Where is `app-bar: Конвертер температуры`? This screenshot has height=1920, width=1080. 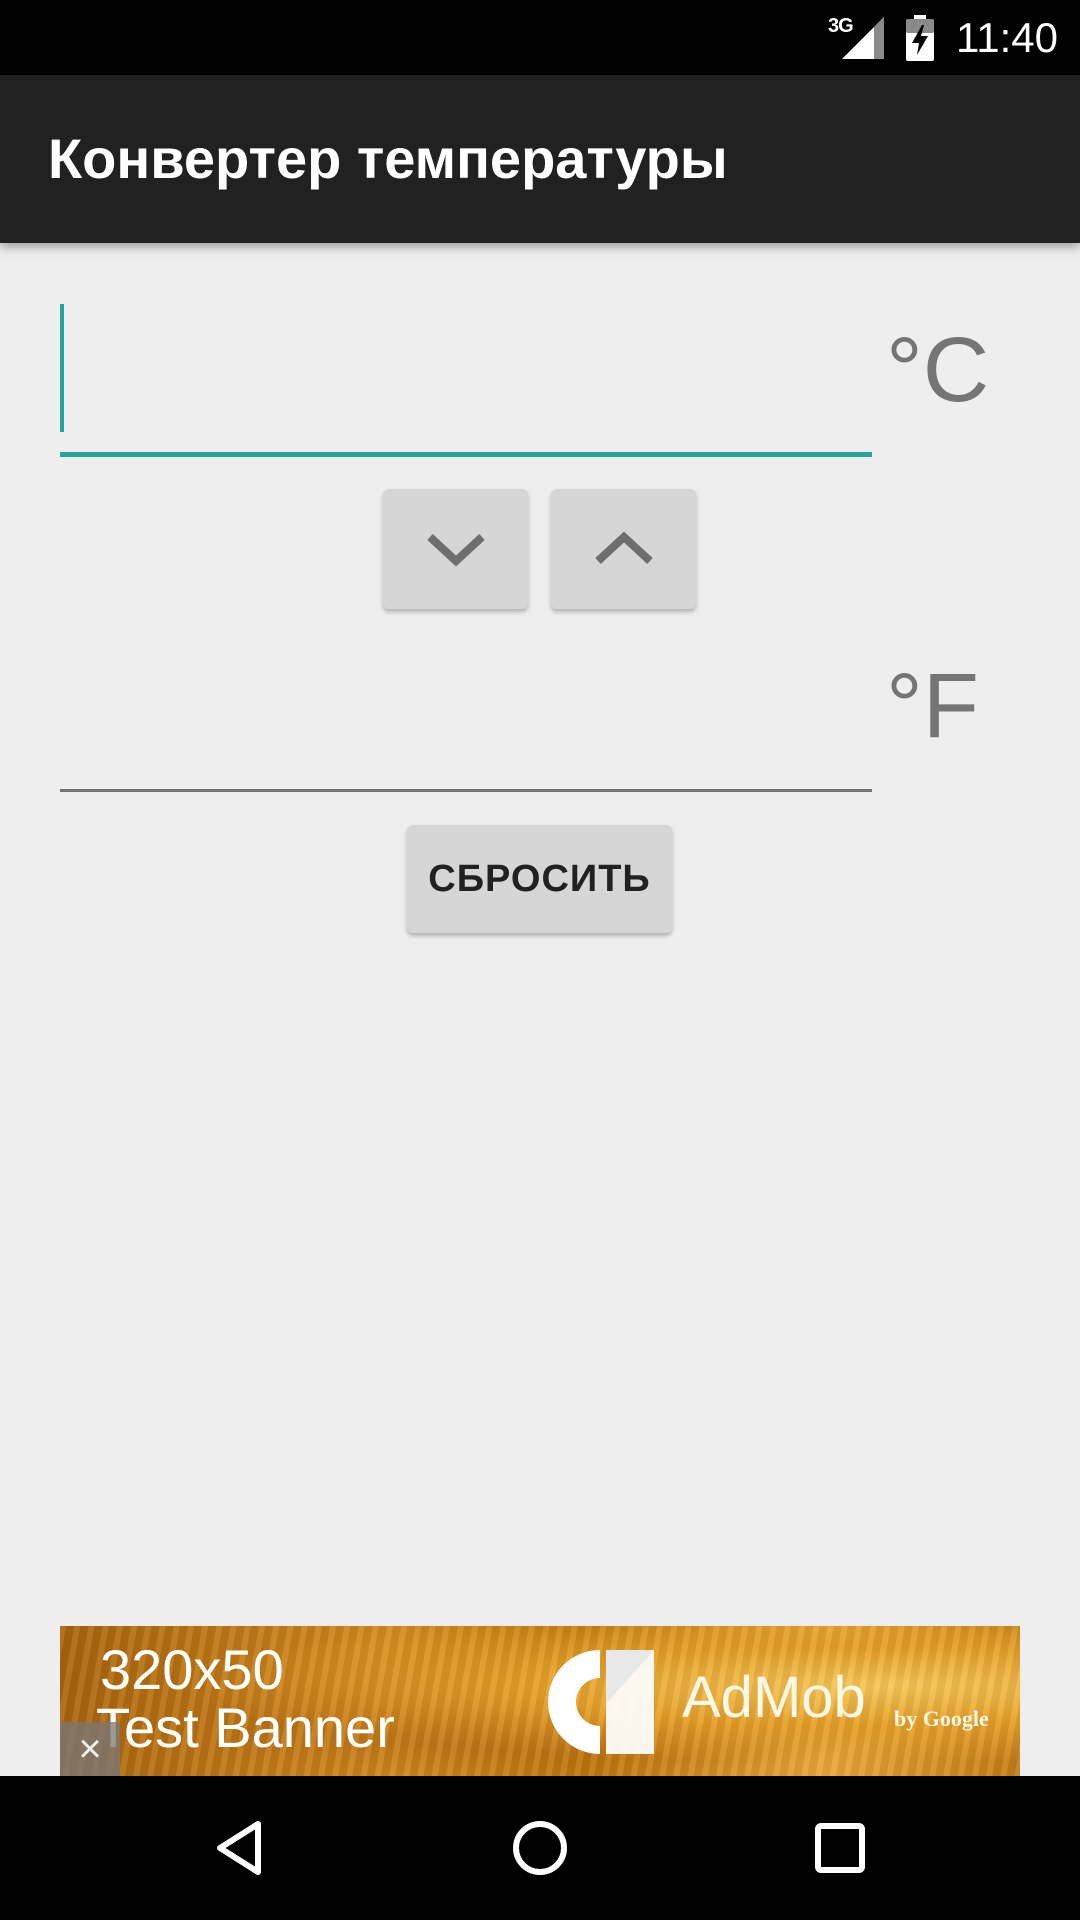
app-bar: Конвертер температуры is located at coordinates (540, 159).